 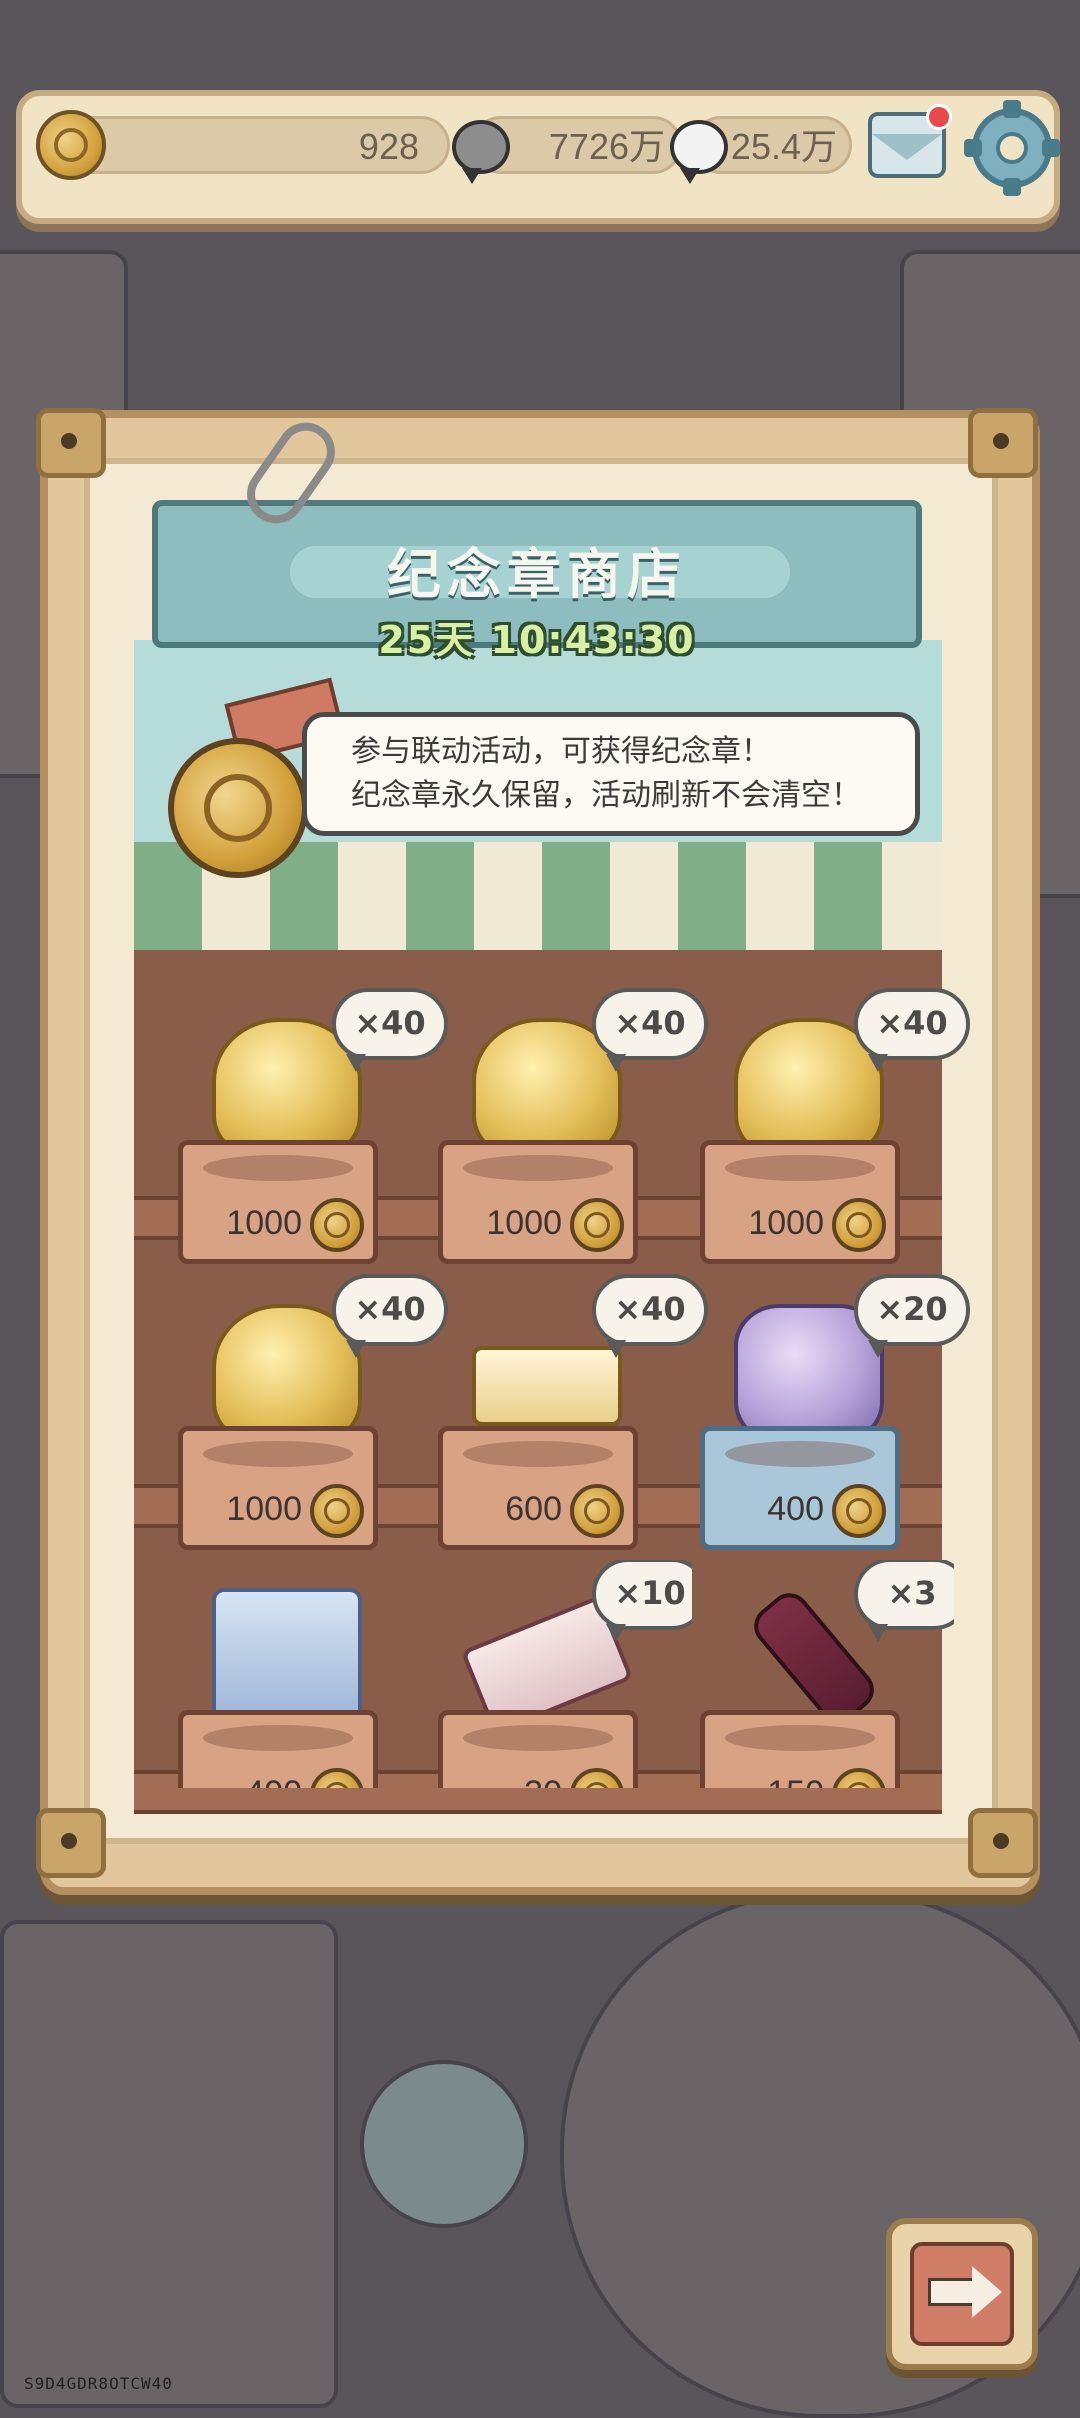 I want to click on next-button, so click(x=962, y=2294).